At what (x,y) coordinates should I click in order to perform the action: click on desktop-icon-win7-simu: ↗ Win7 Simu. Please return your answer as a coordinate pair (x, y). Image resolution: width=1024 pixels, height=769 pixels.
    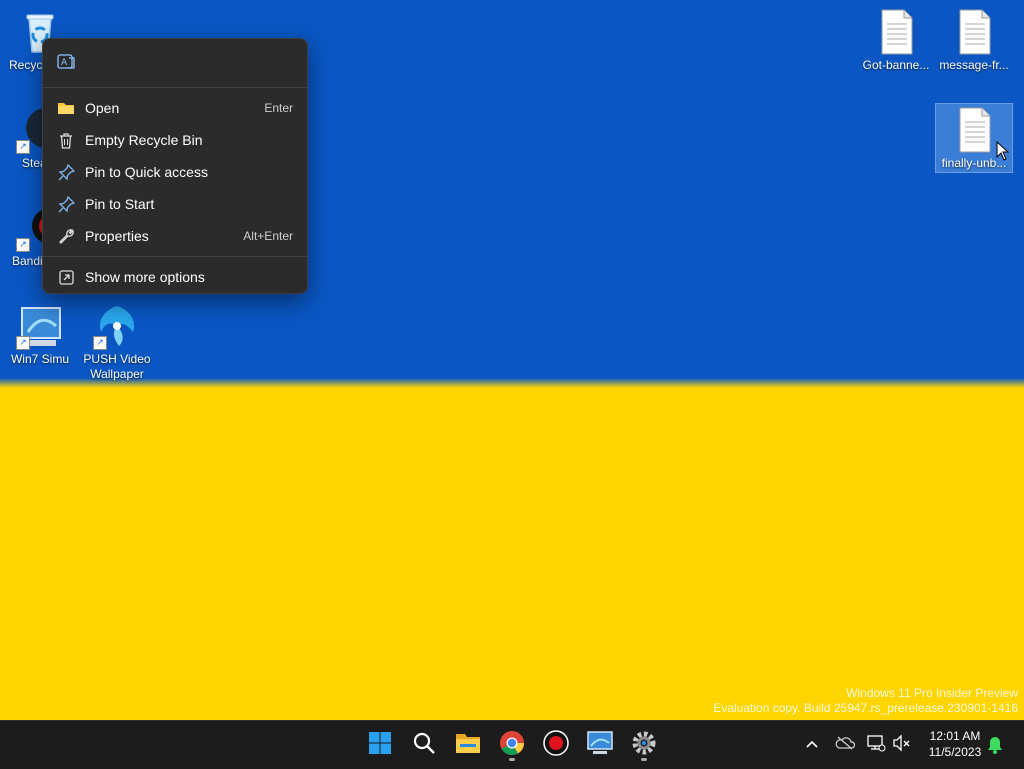
    Looking at the image, I should click on (40, 334).